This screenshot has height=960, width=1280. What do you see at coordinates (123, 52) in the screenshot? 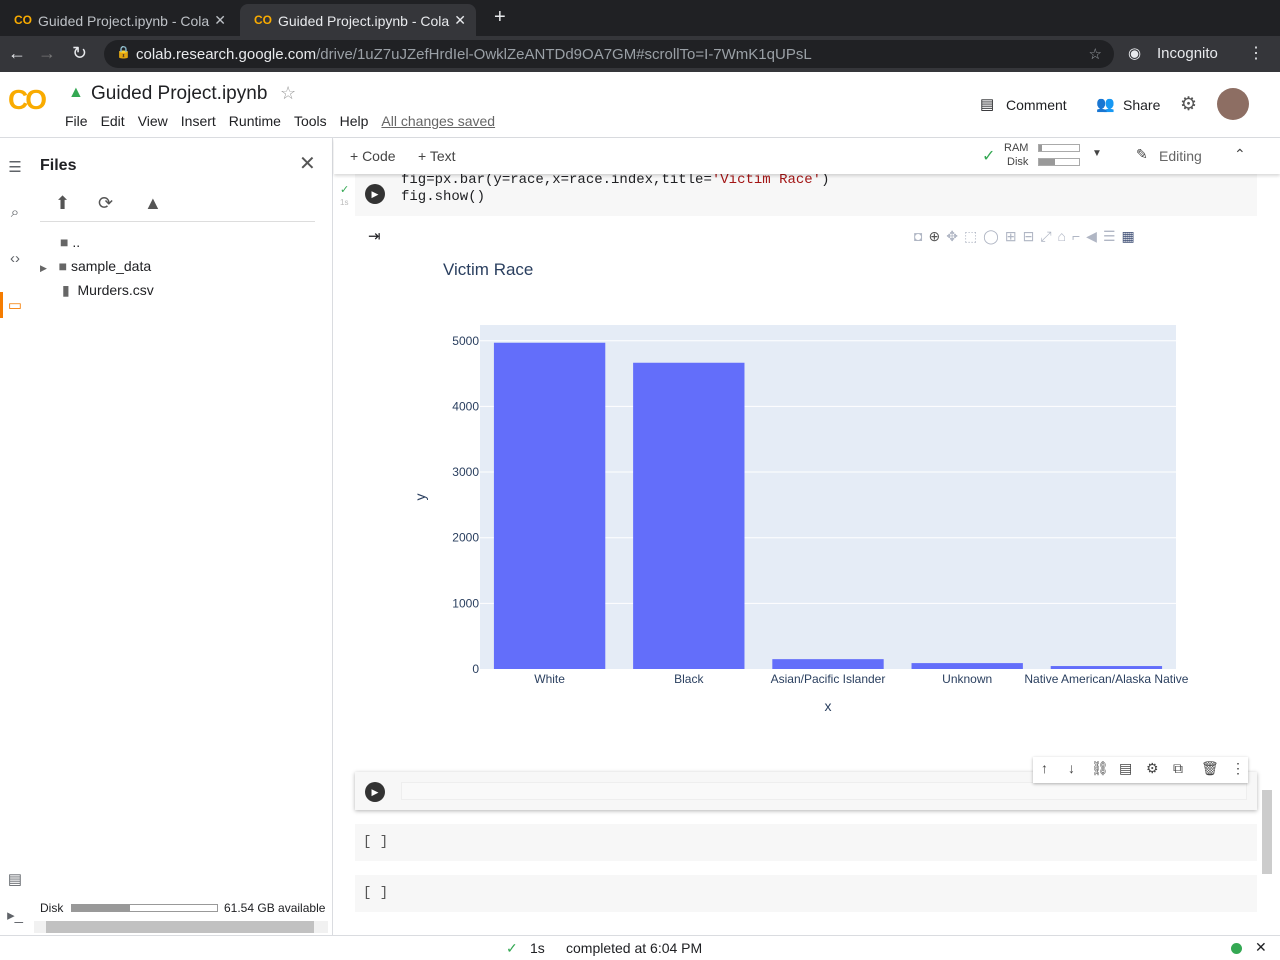
I see `lock-icon: 🔒` at bounding box center [123, 52].